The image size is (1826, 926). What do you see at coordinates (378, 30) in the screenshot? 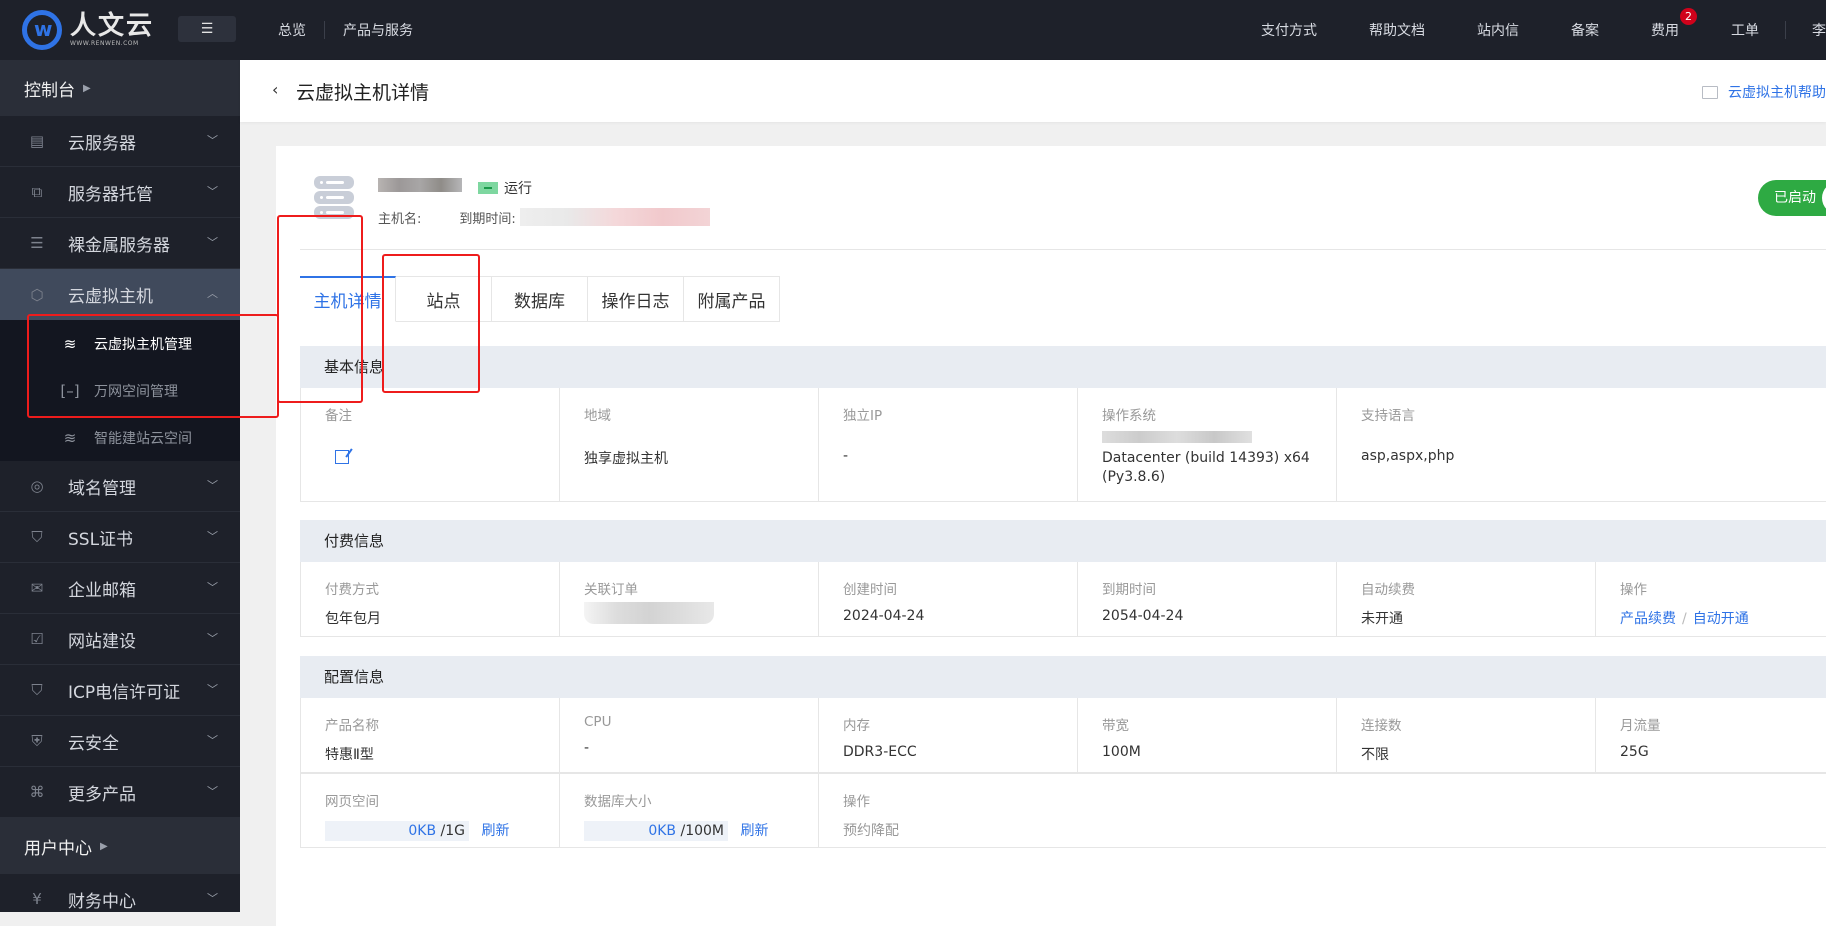
I see `nav-products-services: 产品与服务` at bounding box center [378, 30].